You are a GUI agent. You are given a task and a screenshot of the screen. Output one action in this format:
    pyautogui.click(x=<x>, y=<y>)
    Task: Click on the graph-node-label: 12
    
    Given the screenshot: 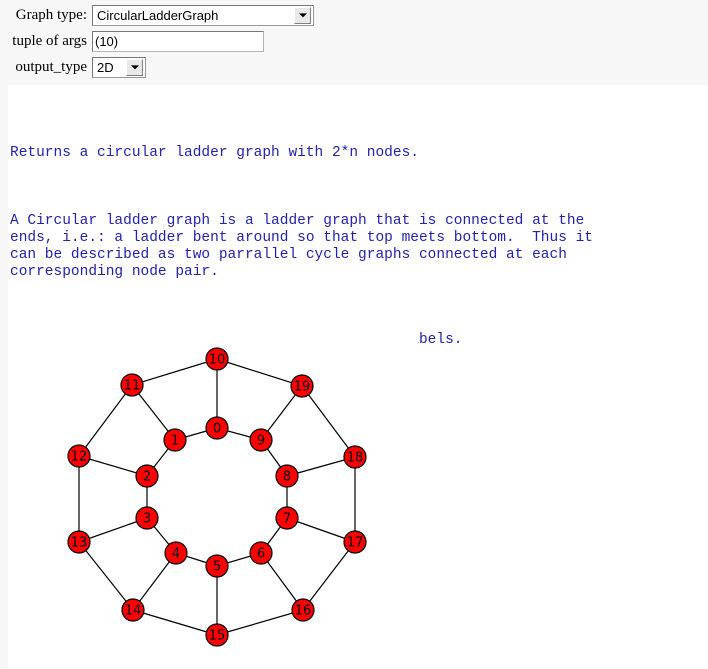 What is the action you would take?
    pyautogui.click(x=79, y=457)
    